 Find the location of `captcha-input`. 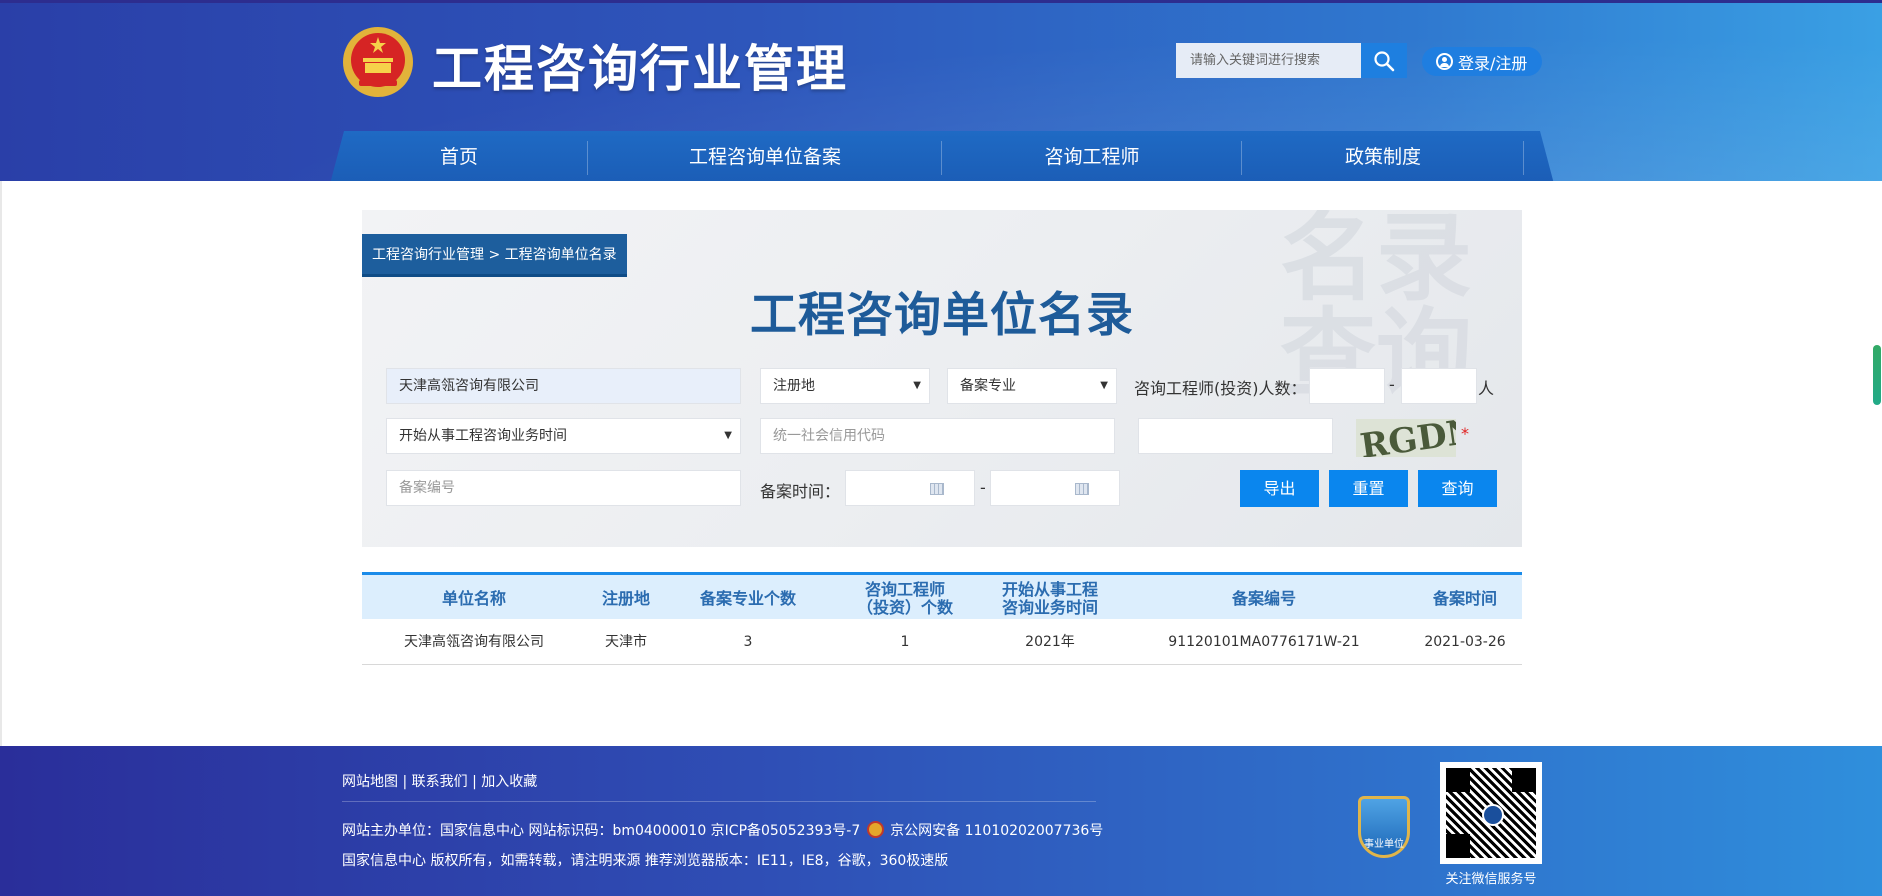

captcha-input is located at coordinates (1235, 436).